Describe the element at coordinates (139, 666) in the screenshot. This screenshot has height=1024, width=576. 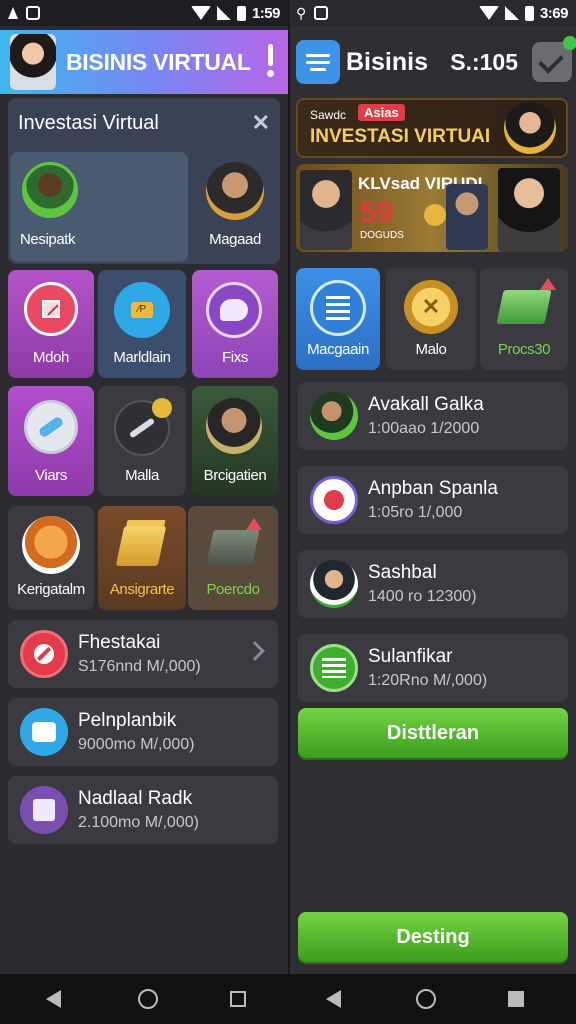
I see `list-item-sub: S176nnd M/,000)` at that location.